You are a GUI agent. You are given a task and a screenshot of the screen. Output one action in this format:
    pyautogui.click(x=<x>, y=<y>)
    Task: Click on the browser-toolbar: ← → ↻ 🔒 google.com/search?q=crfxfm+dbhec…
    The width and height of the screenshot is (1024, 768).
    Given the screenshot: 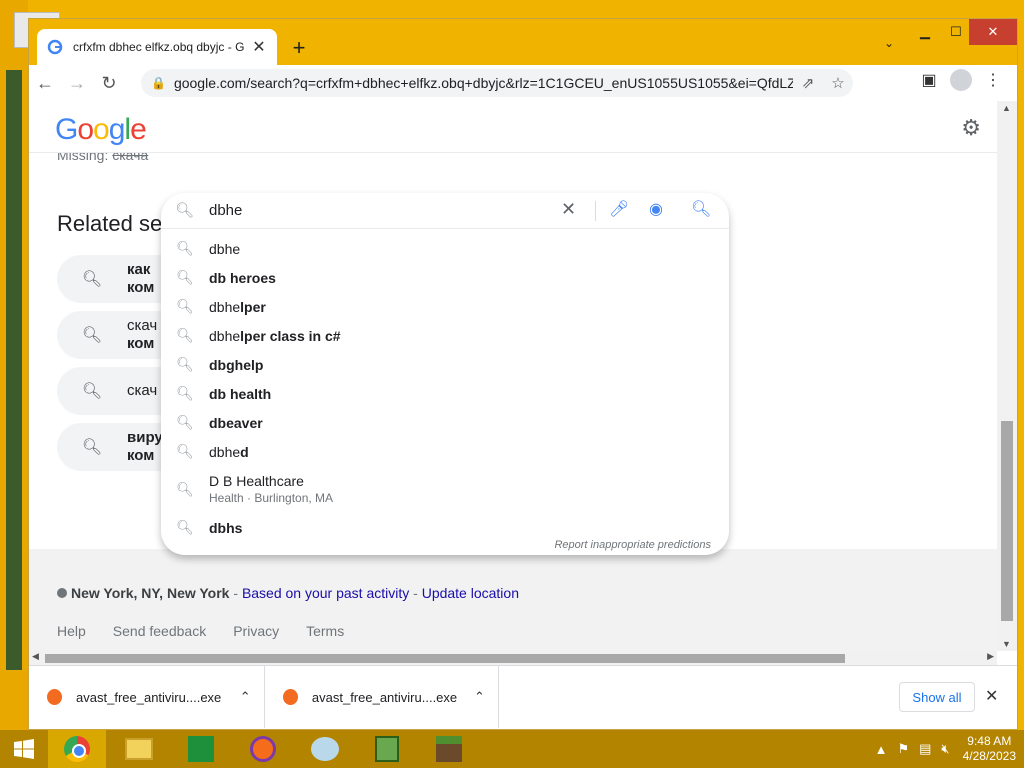 What is the action you would take?
    pyautogui.click(x=523, y=83)
    